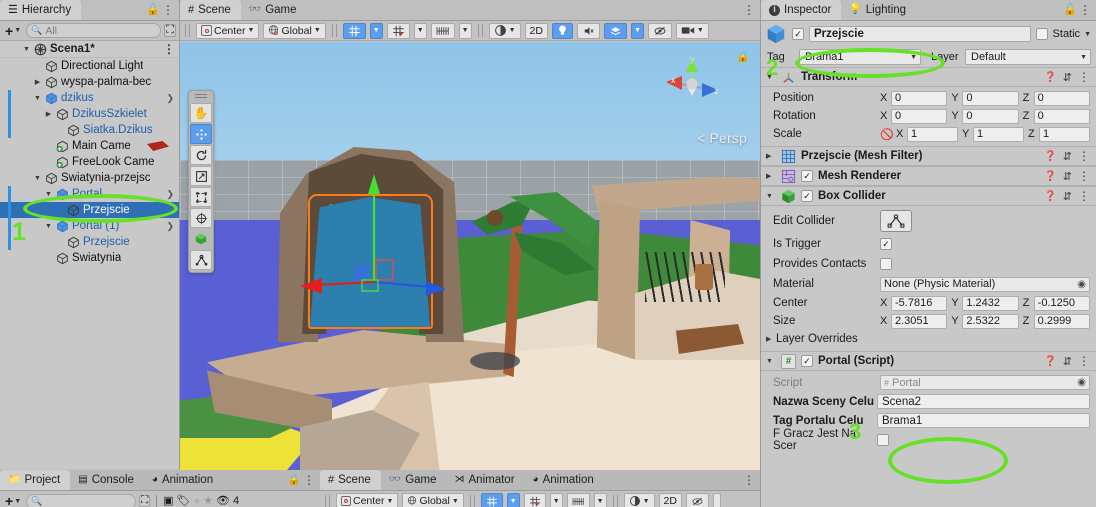 The height and width of the screenshot is (507, 1096). I want to click on mesh-renderer-enabled-checkbox: ✓, so click(807, 176).